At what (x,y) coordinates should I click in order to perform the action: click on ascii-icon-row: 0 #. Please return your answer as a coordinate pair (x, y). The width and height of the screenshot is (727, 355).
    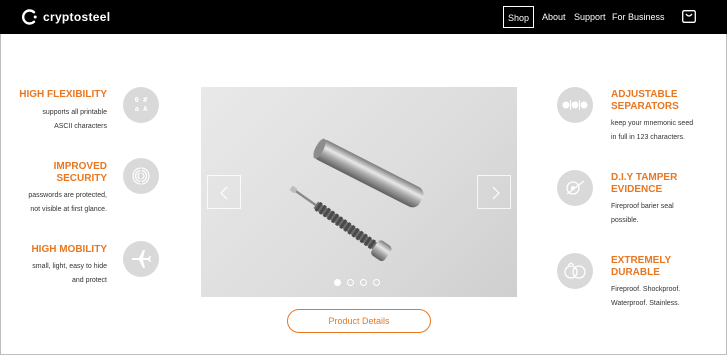
    Looking at the image, I should click on (141, 100).